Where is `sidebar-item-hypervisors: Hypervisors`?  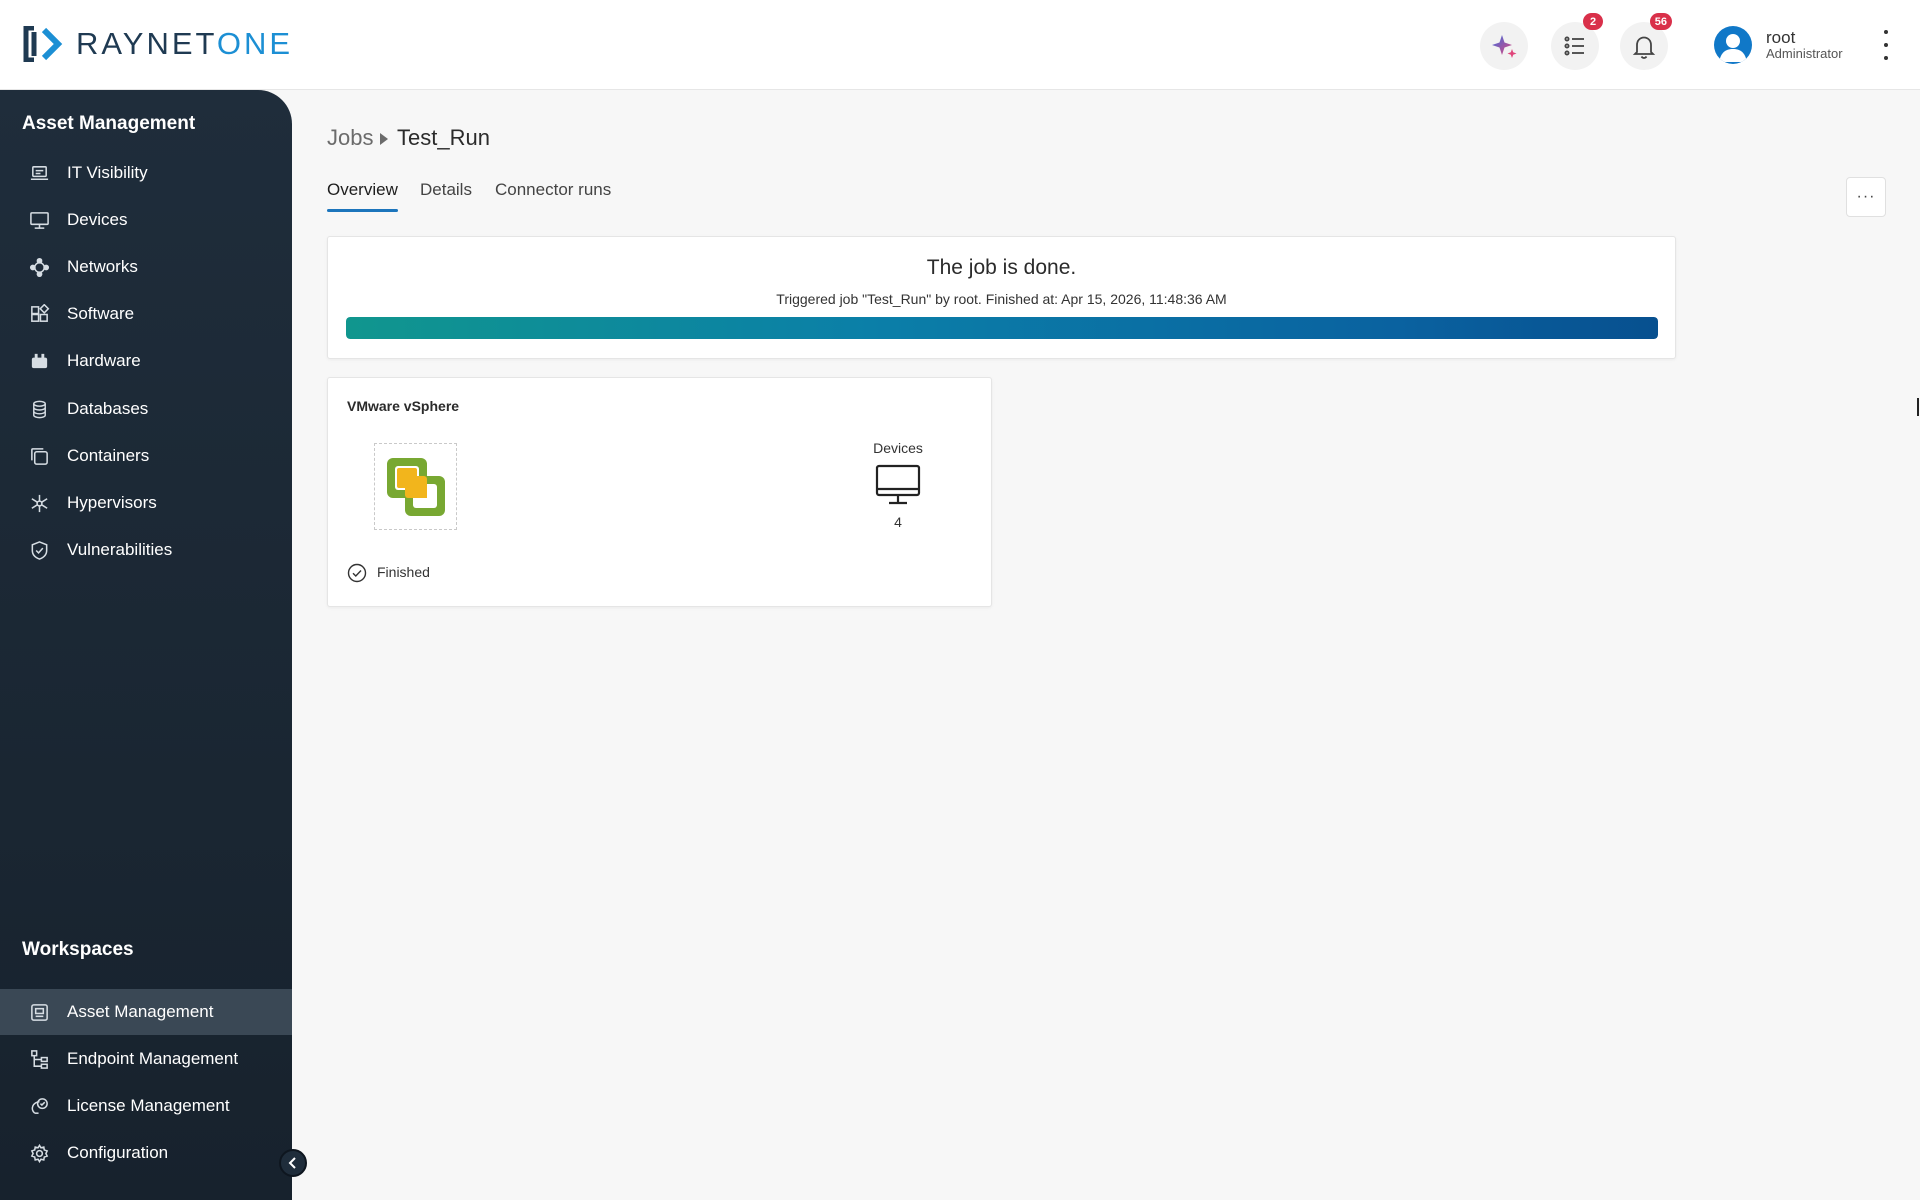
sidebar-item-hypervisors: Hypervisors is located at coordinates (146, 503).